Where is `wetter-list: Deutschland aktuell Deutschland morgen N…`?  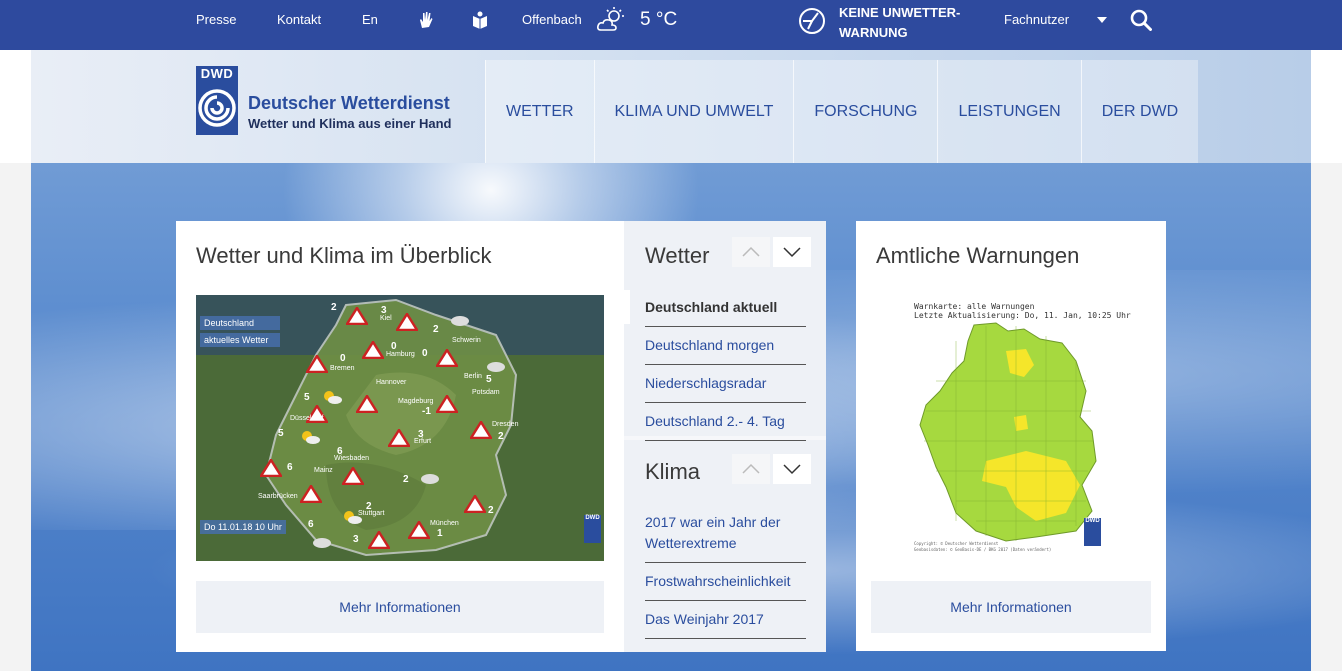
wetter-list: Deutschland aktuell Deutschland morgen N… is located at coordinates (725, 365).